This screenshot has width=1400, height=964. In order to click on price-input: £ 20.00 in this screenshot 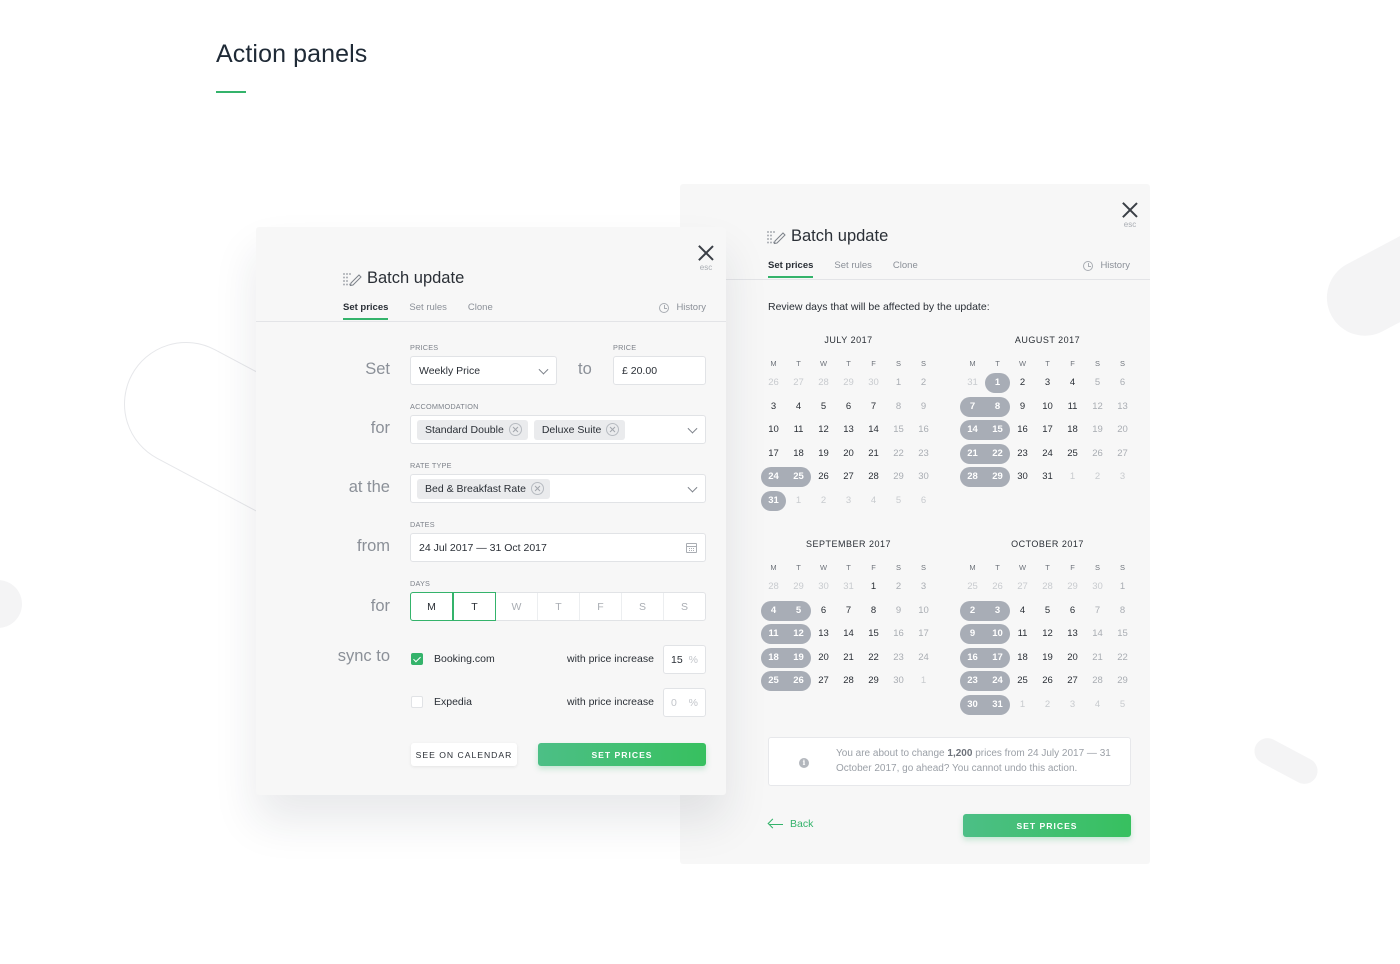, I will do `click(659, 370)`.